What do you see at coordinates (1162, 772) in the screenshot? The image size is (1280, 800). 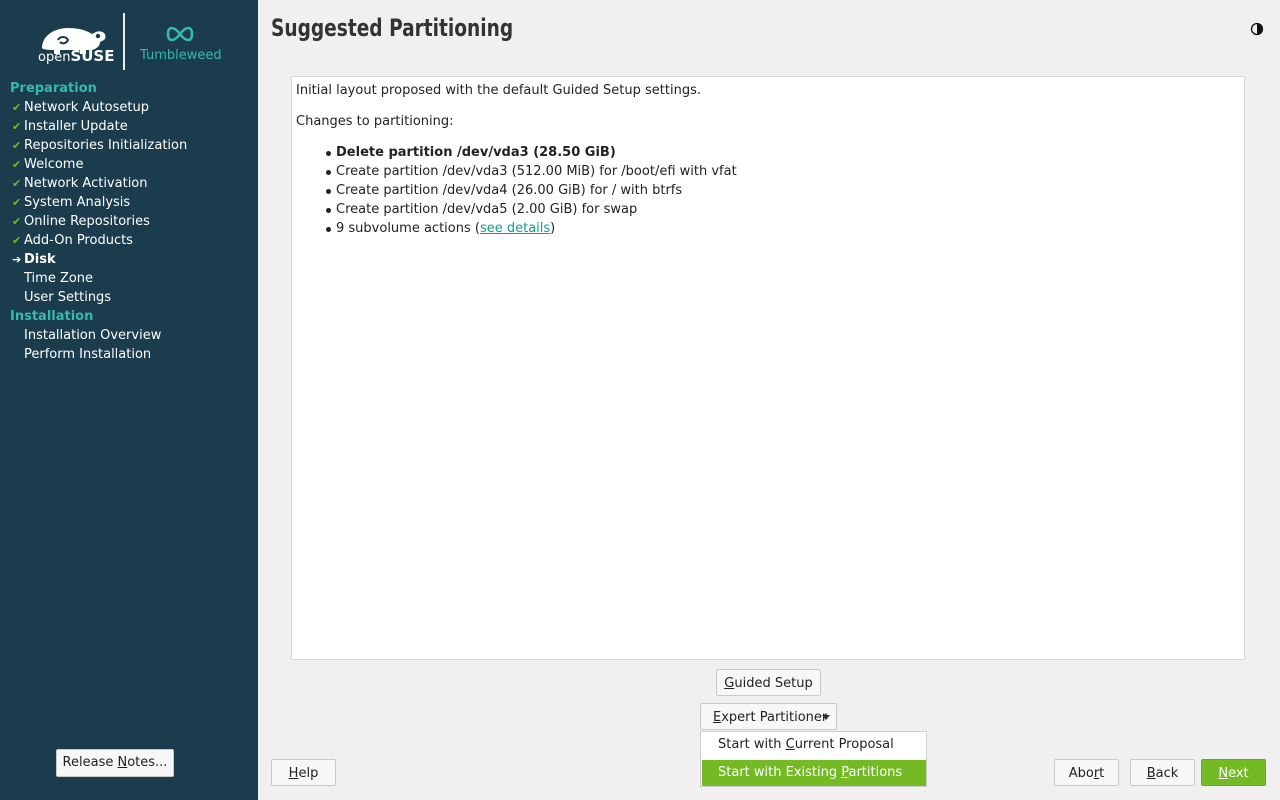 I see `back-button: Back` at bounding box center [1162, 772].